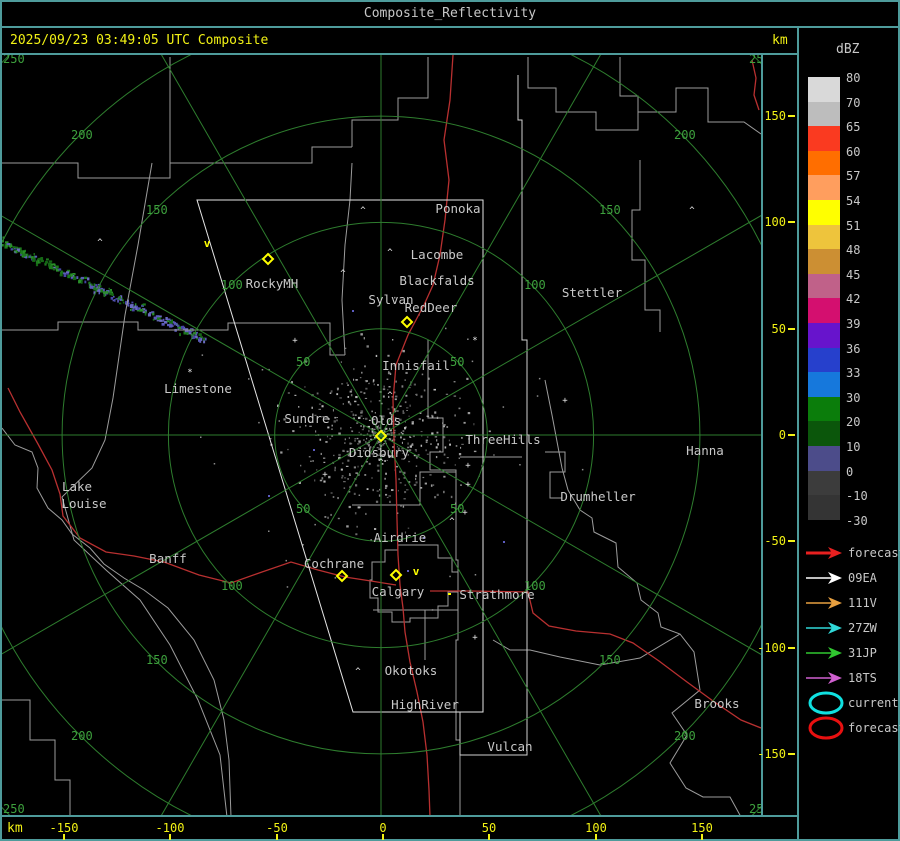  What do you see at coordinates (450, 13) in the screenshot?
I see `window-title: Composite_Reflectivity` at bounding box center [450, 13].